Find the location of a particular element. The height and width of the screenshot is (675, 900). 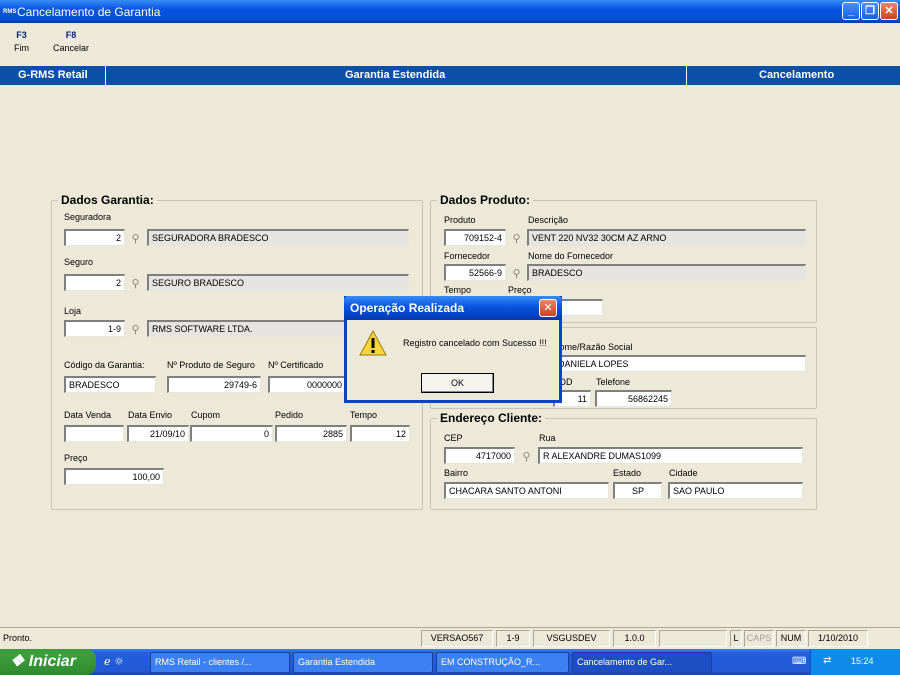

produto-field: 709152-4 is located at coordinates (475, 237).